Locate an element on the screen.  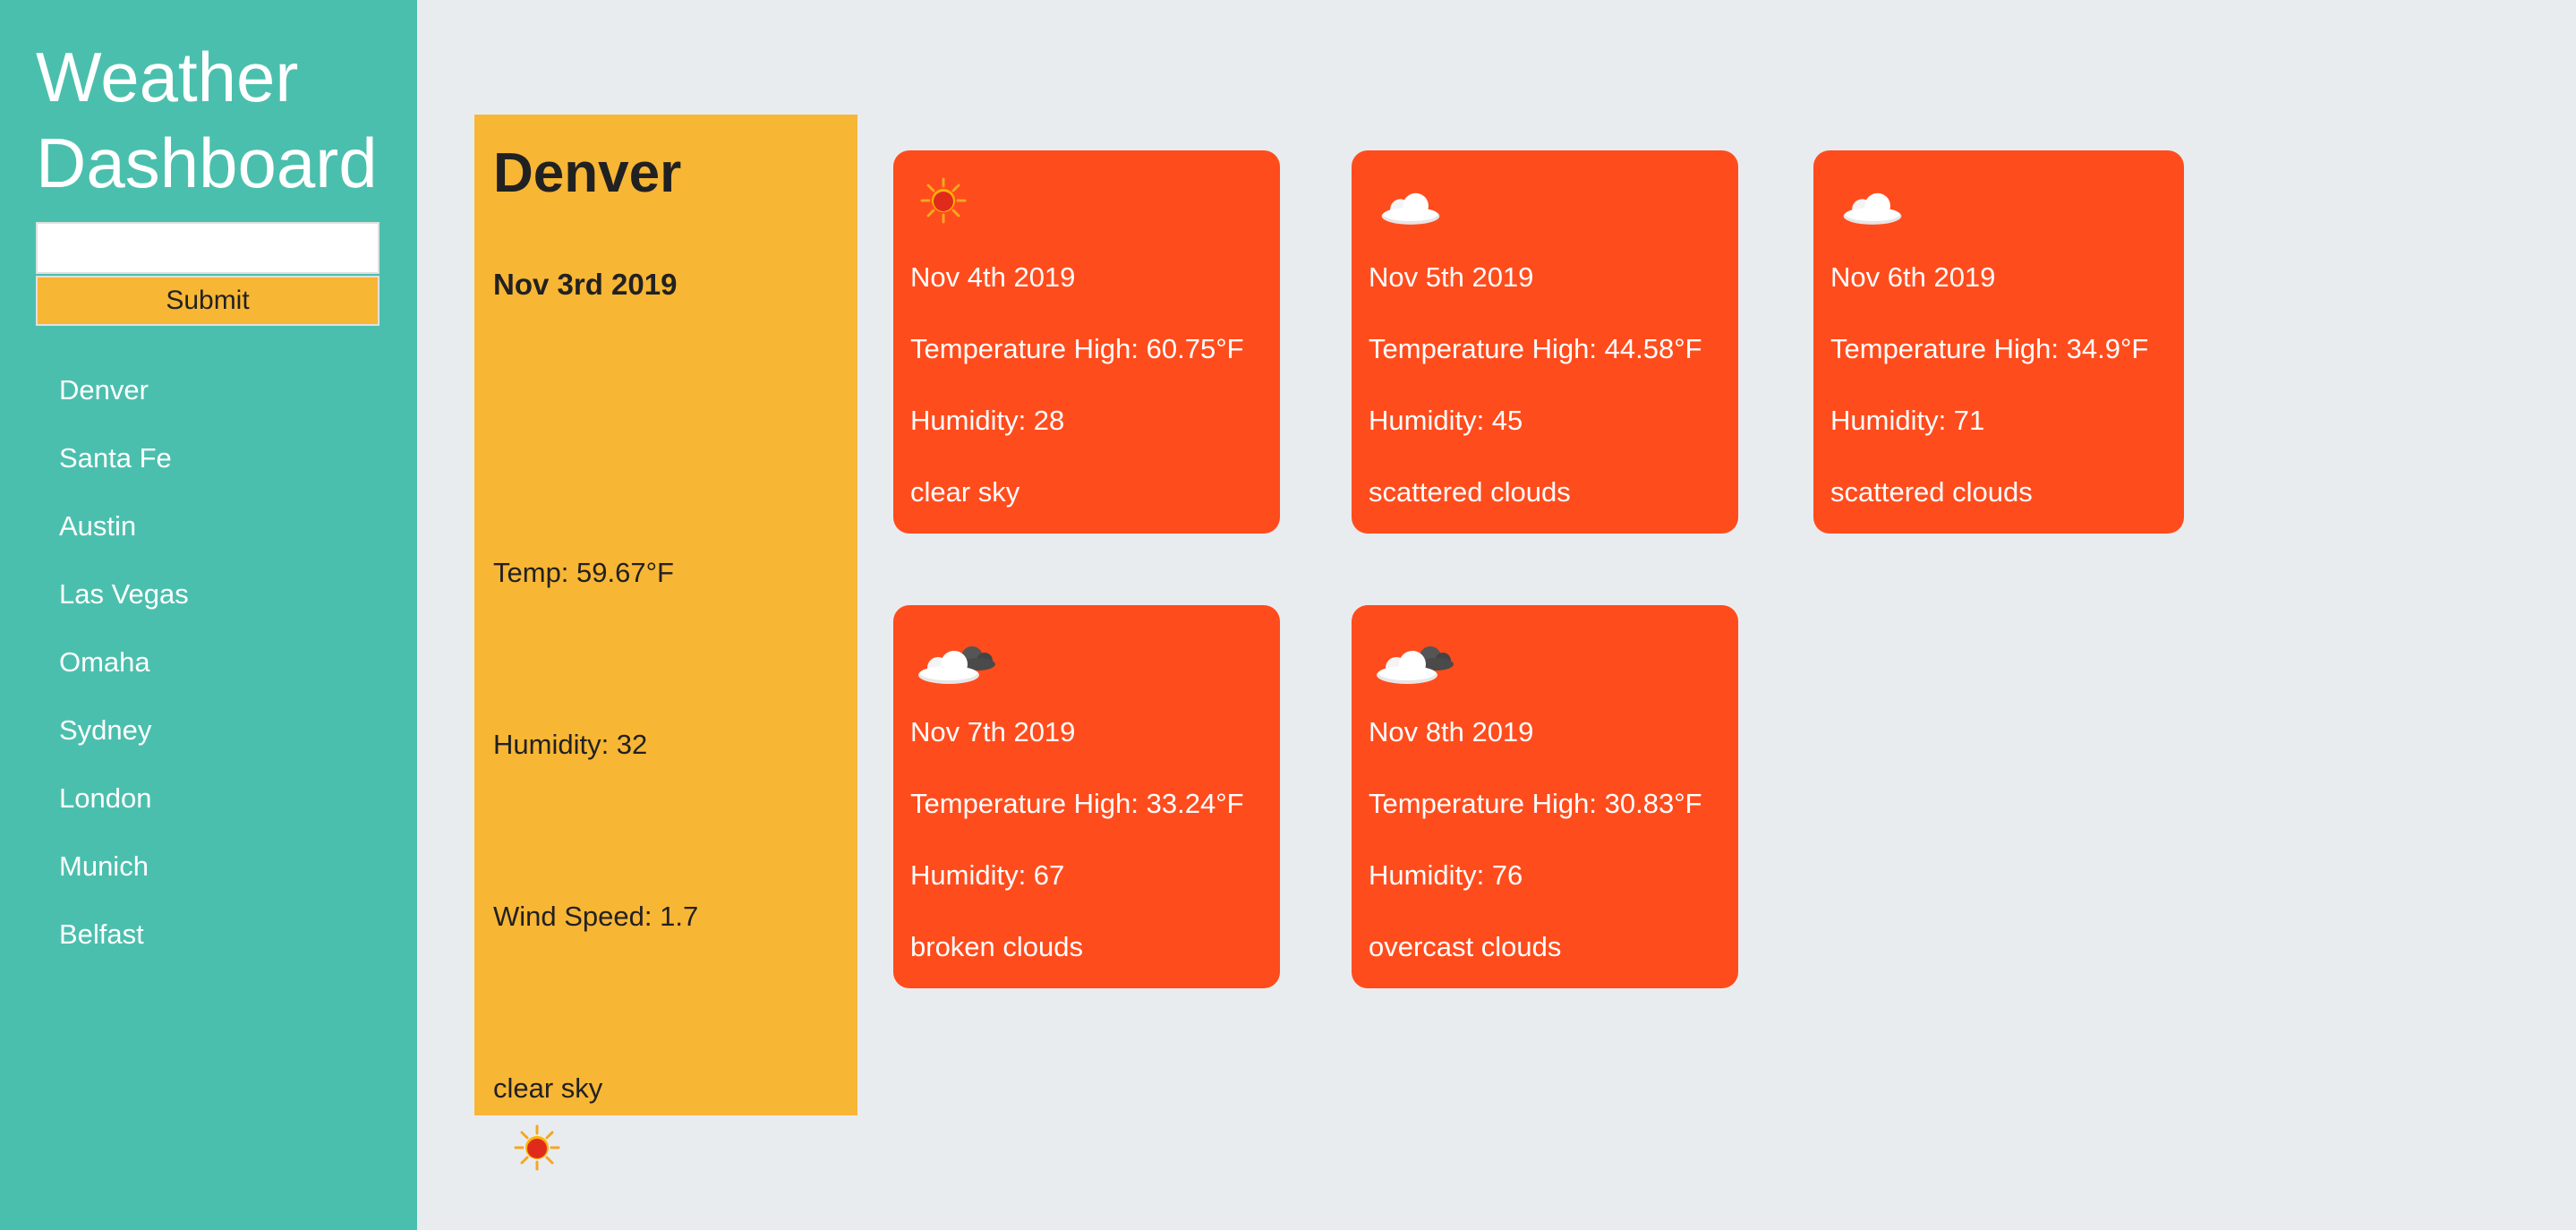
city-item-omaha: Omaha is located at coordinates (124, 675).